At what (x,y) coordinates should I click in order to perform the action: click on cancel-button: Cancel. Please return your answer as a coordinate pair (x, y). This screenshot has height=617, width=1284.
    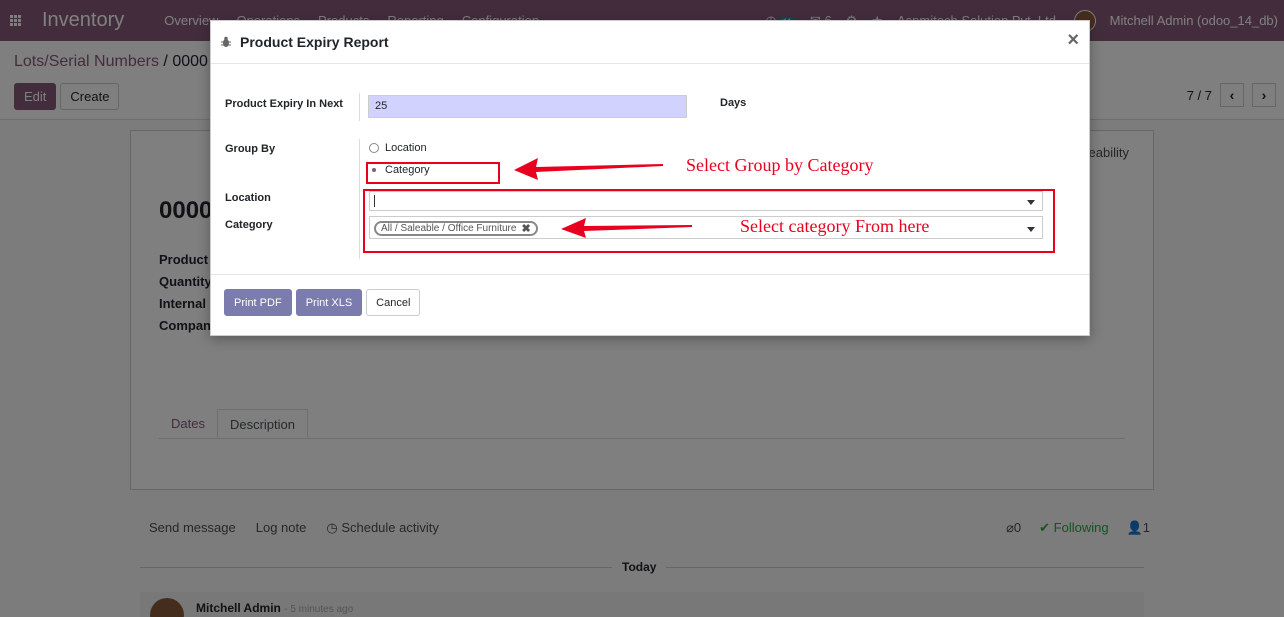
    Looking at the image, I should click on (393, 302).